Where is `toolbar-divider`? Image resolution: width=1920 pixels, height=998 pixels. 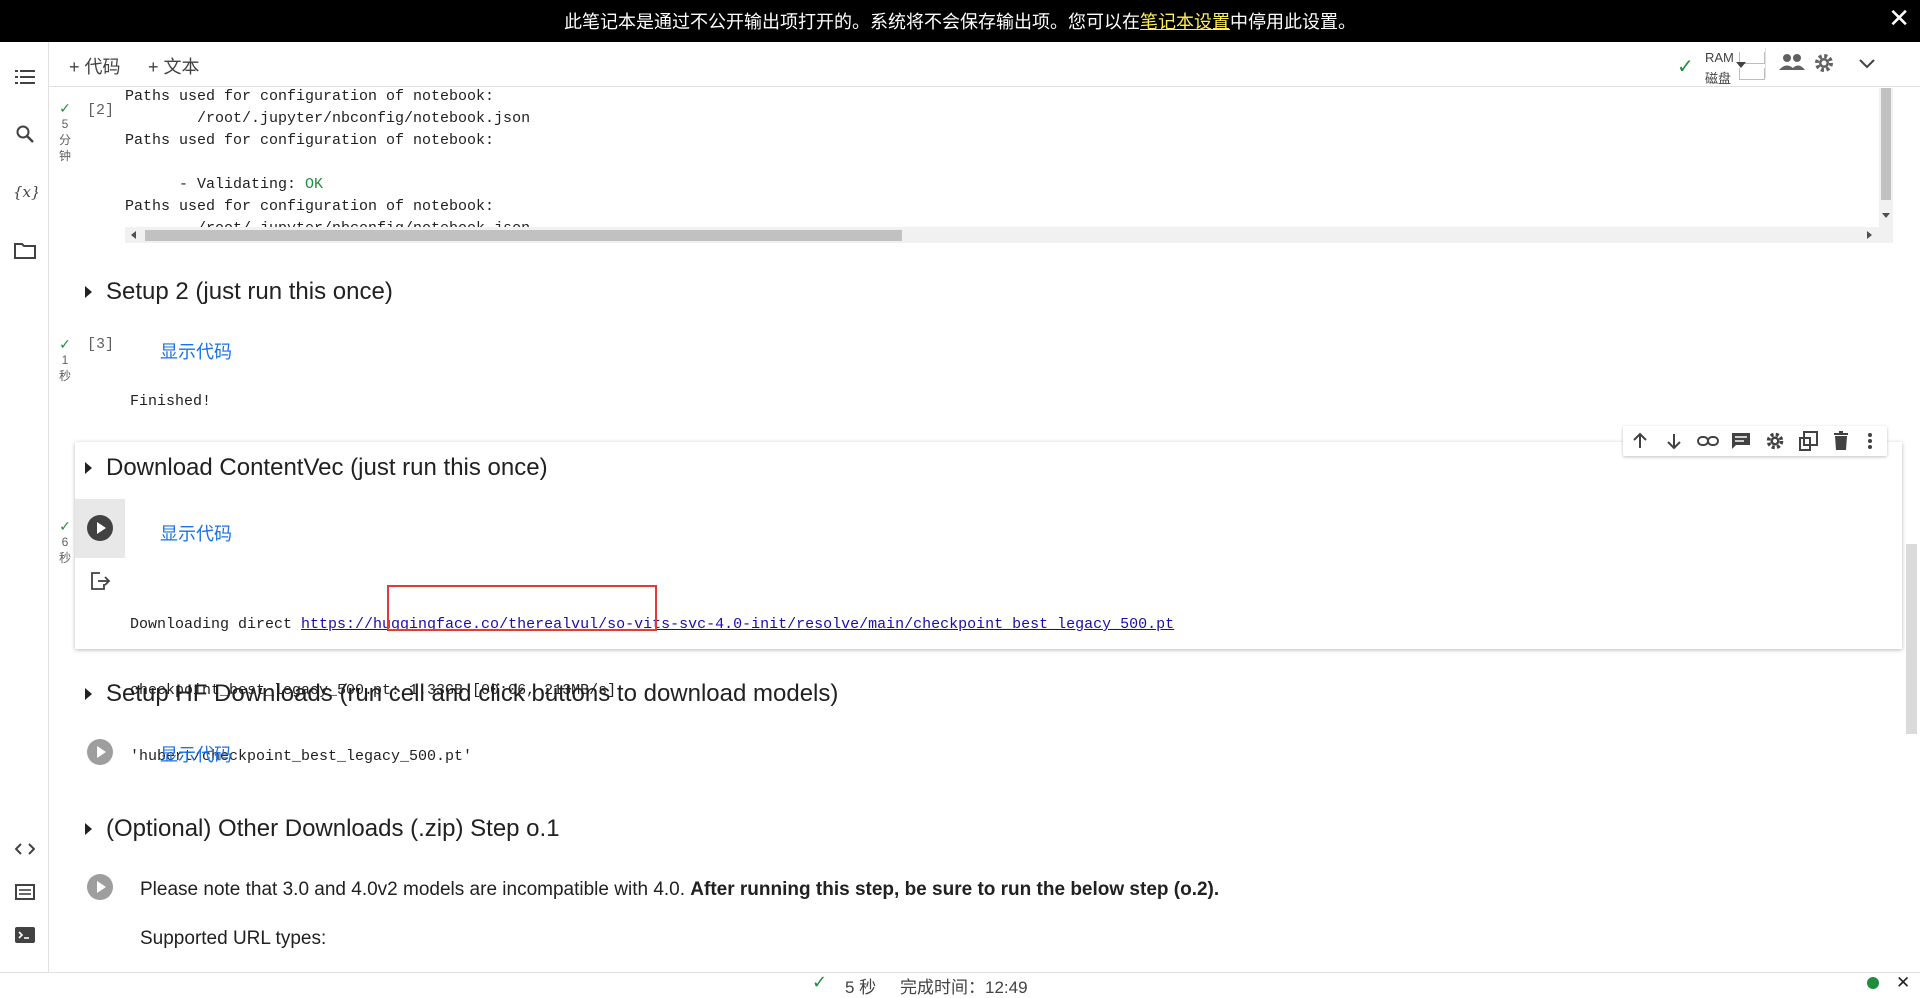
toolbar-divider is located at coordinates (1765, 63).